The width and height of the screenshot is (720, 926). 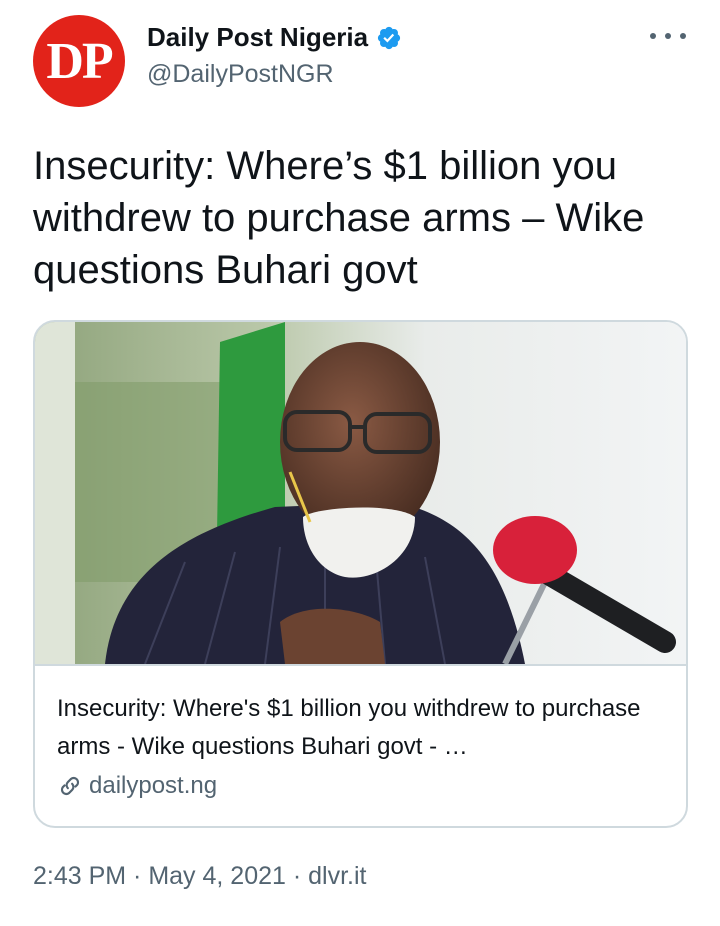 I want to click on author-handle: @DailyPostNGR, so click(x=240, y=74).